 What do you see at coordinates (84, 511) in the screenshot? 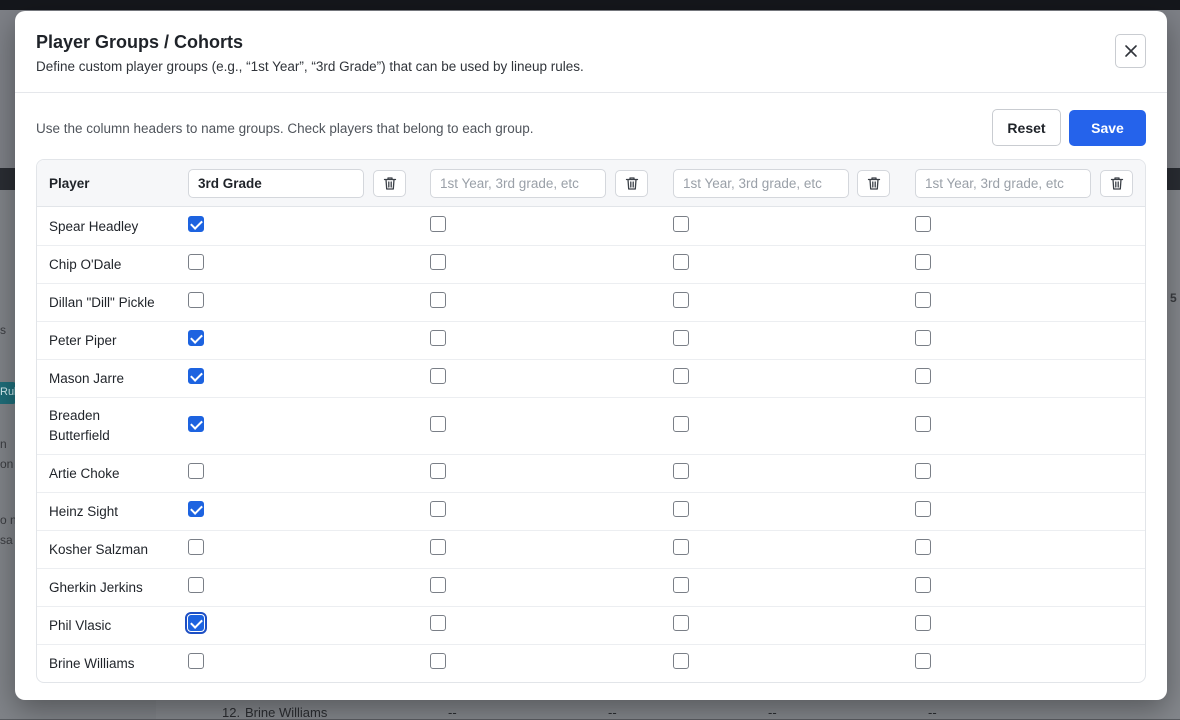
I see `player-name: Heinz Sight` at bounding box center [84, 511].